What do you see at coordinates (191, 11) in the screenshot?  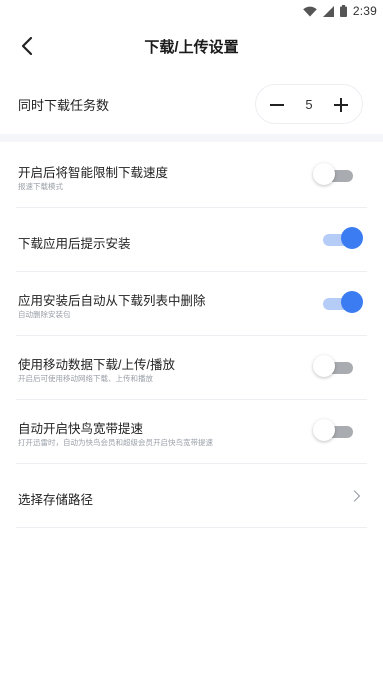 I see `status-bar: 2:39` at bounding box center [191, 11].